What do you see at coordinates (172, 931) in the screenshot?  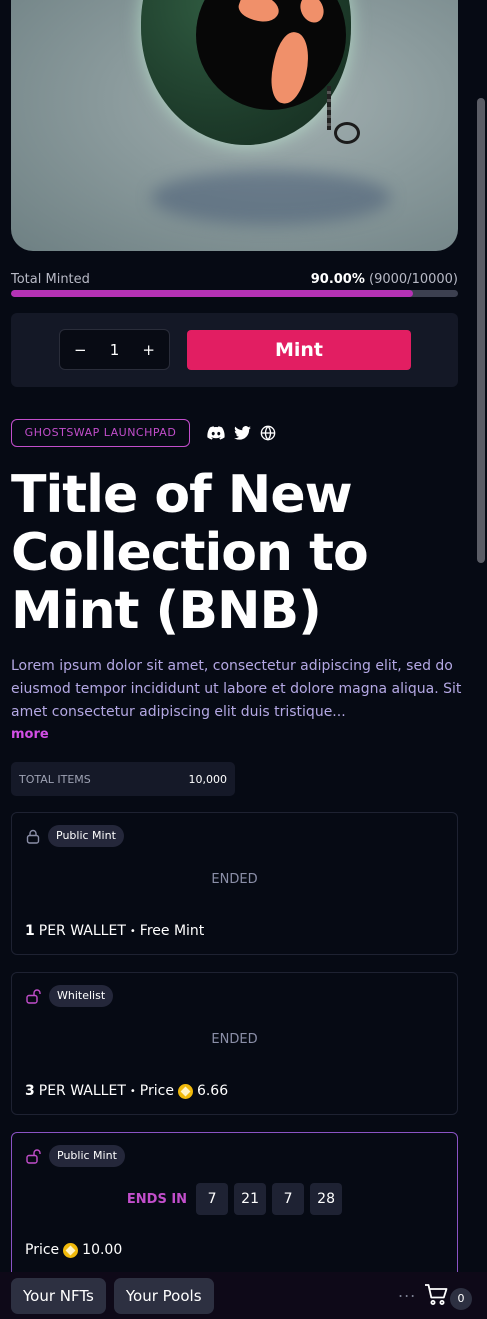 I see `price-text: Free Mint` at bounding box center [172, 931].